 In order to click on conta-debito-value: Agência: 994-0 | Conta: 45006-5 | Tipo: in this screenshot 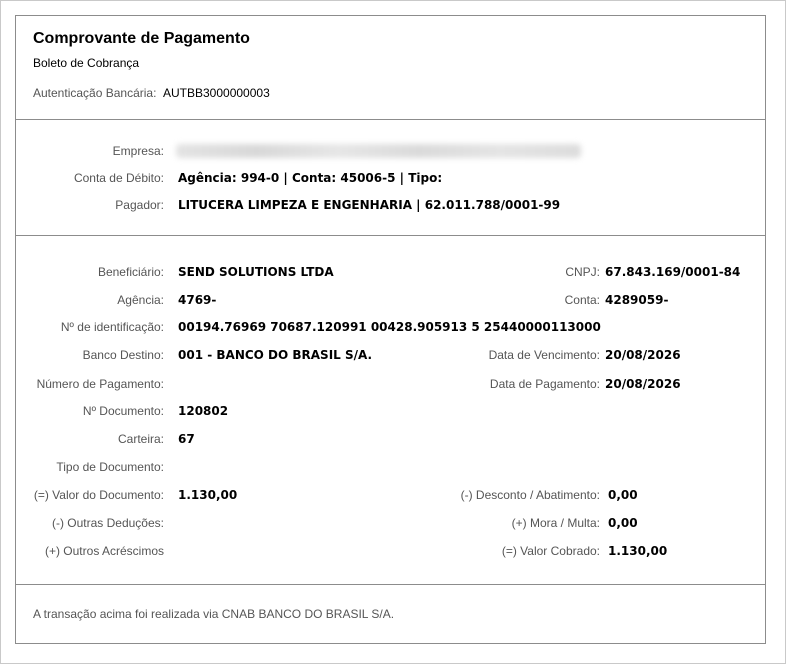, I will do `click(310, 178)`.